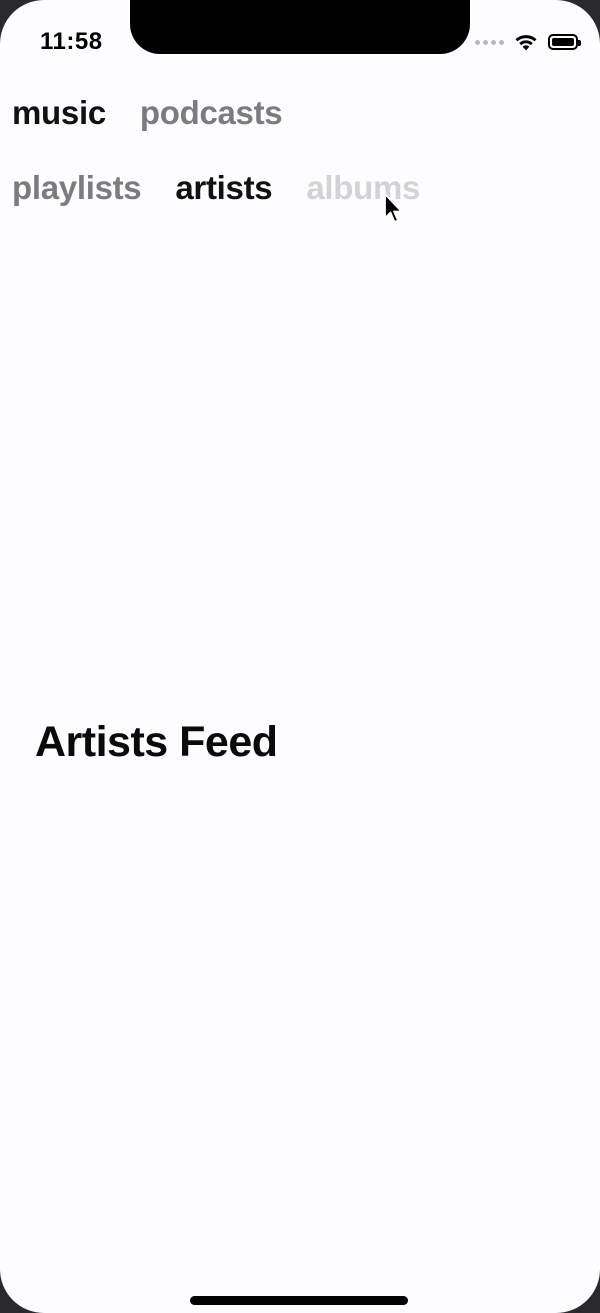  I want to click on secondary-tabs: playlists artists albums, so click(216, 188).